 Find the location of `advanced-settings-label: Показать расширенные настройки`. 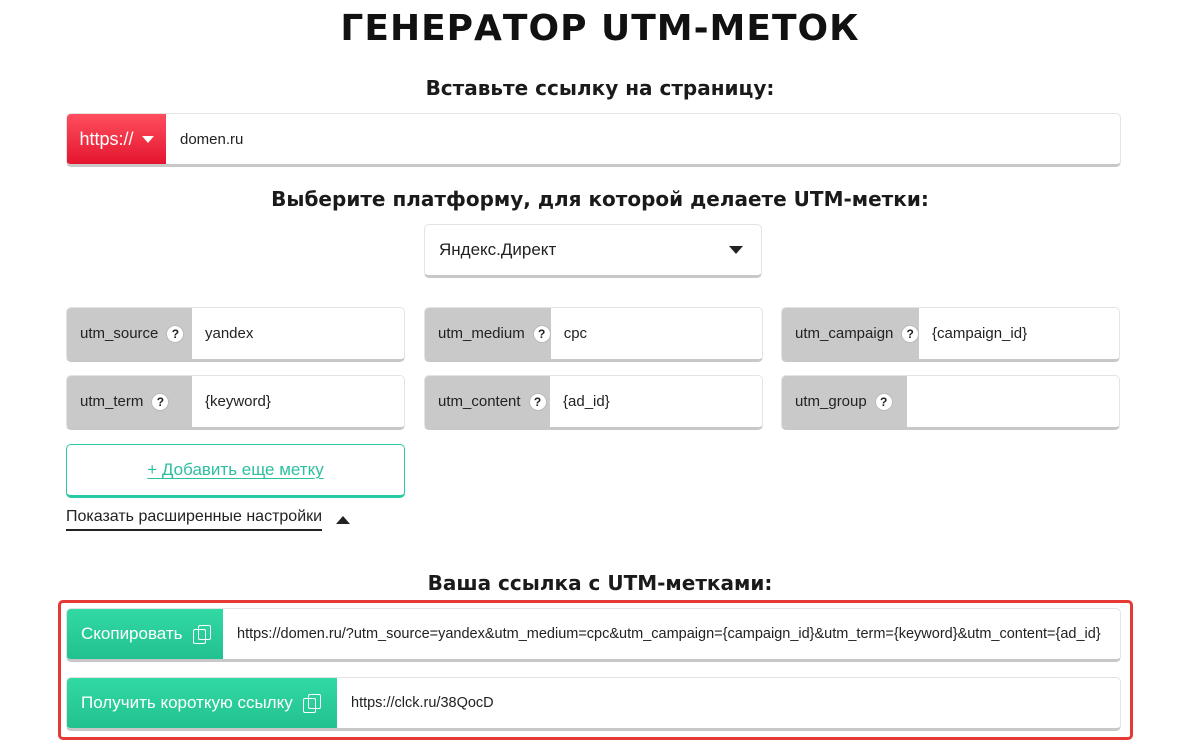

advanced-settings-label: Показать расширенные настройки is located at coordinates (194, 519).